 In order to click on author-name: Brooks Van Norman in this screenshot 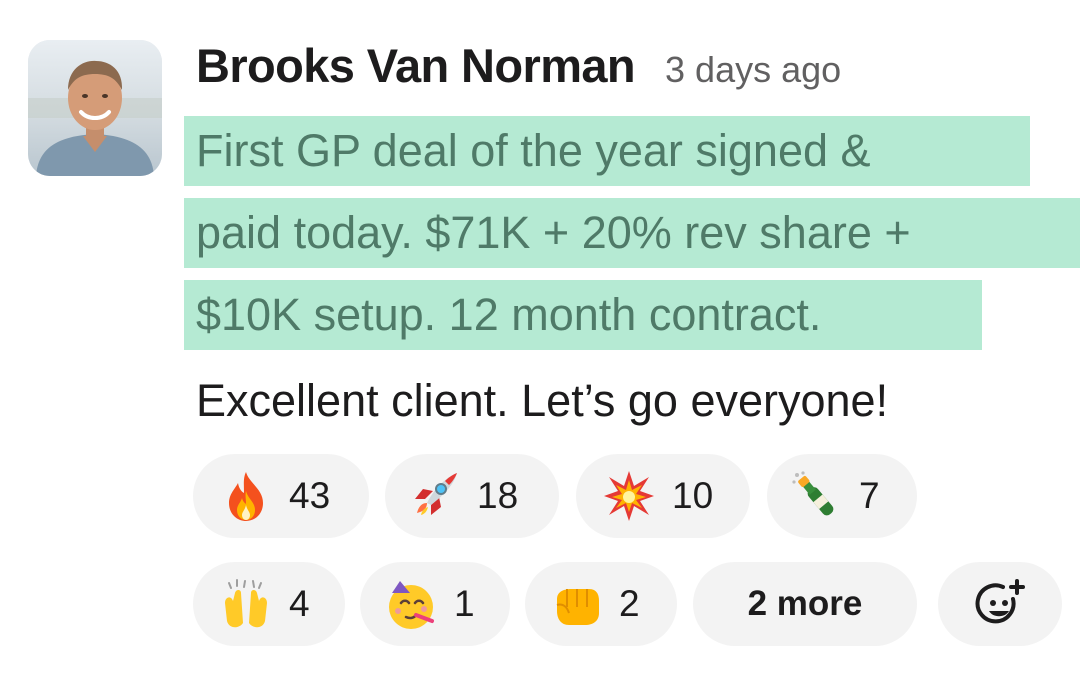, I will do `click(416, 65)`.